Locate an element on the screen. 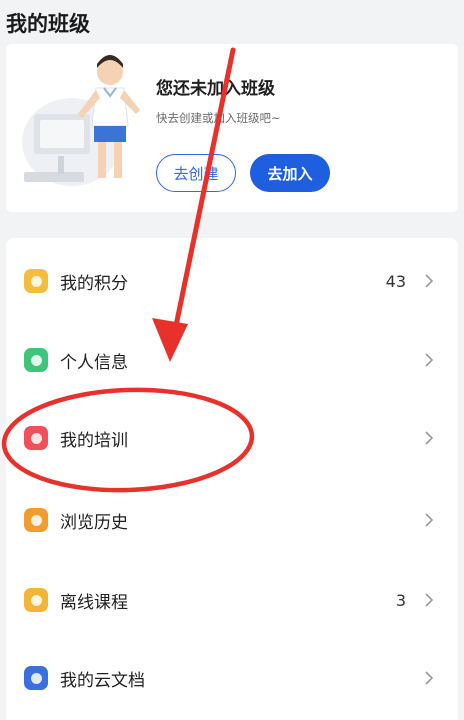 The width and height of the screenshot is (464, 720). menu-item-label: 个人信息 is located at coordinates (94, 362).